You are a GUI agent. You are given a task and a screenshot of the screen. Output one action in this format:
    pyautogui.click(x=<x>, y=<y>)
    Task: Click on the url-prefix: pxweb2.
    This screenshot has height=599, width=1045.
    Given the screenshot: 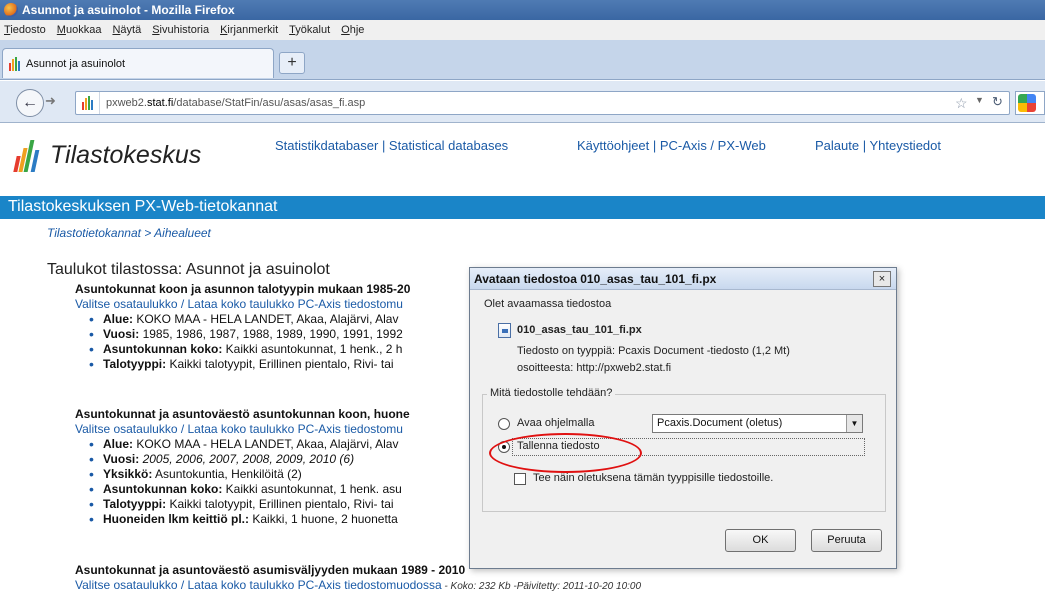 What is the action you would take?
    pyautogui.click(x=126, y=103)
    